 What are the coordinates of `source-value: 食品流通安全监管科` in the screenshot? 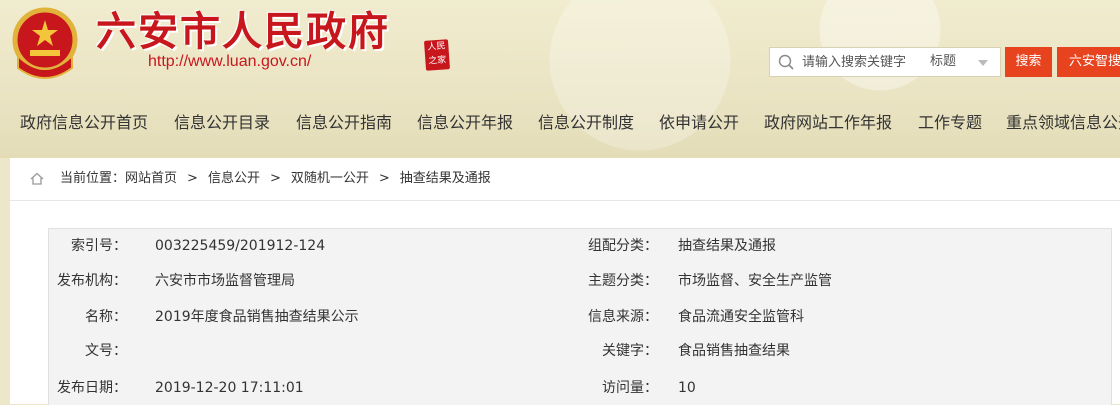 It's located at (741, 317).